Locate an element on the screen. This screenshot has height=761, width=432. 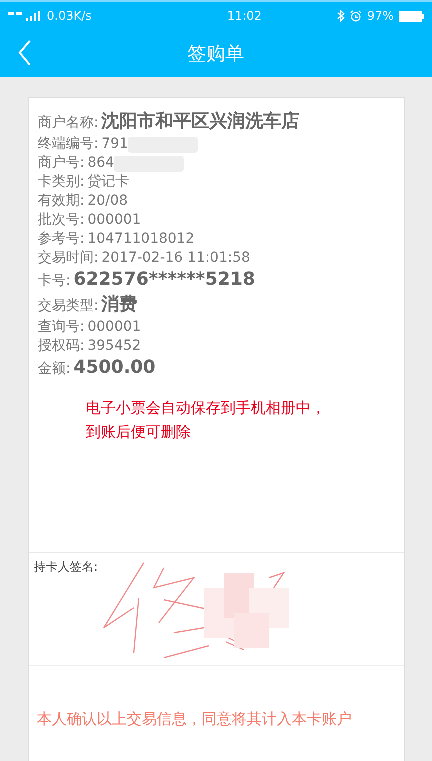
page-title: 签购单 is located at coordinates (216, 54).